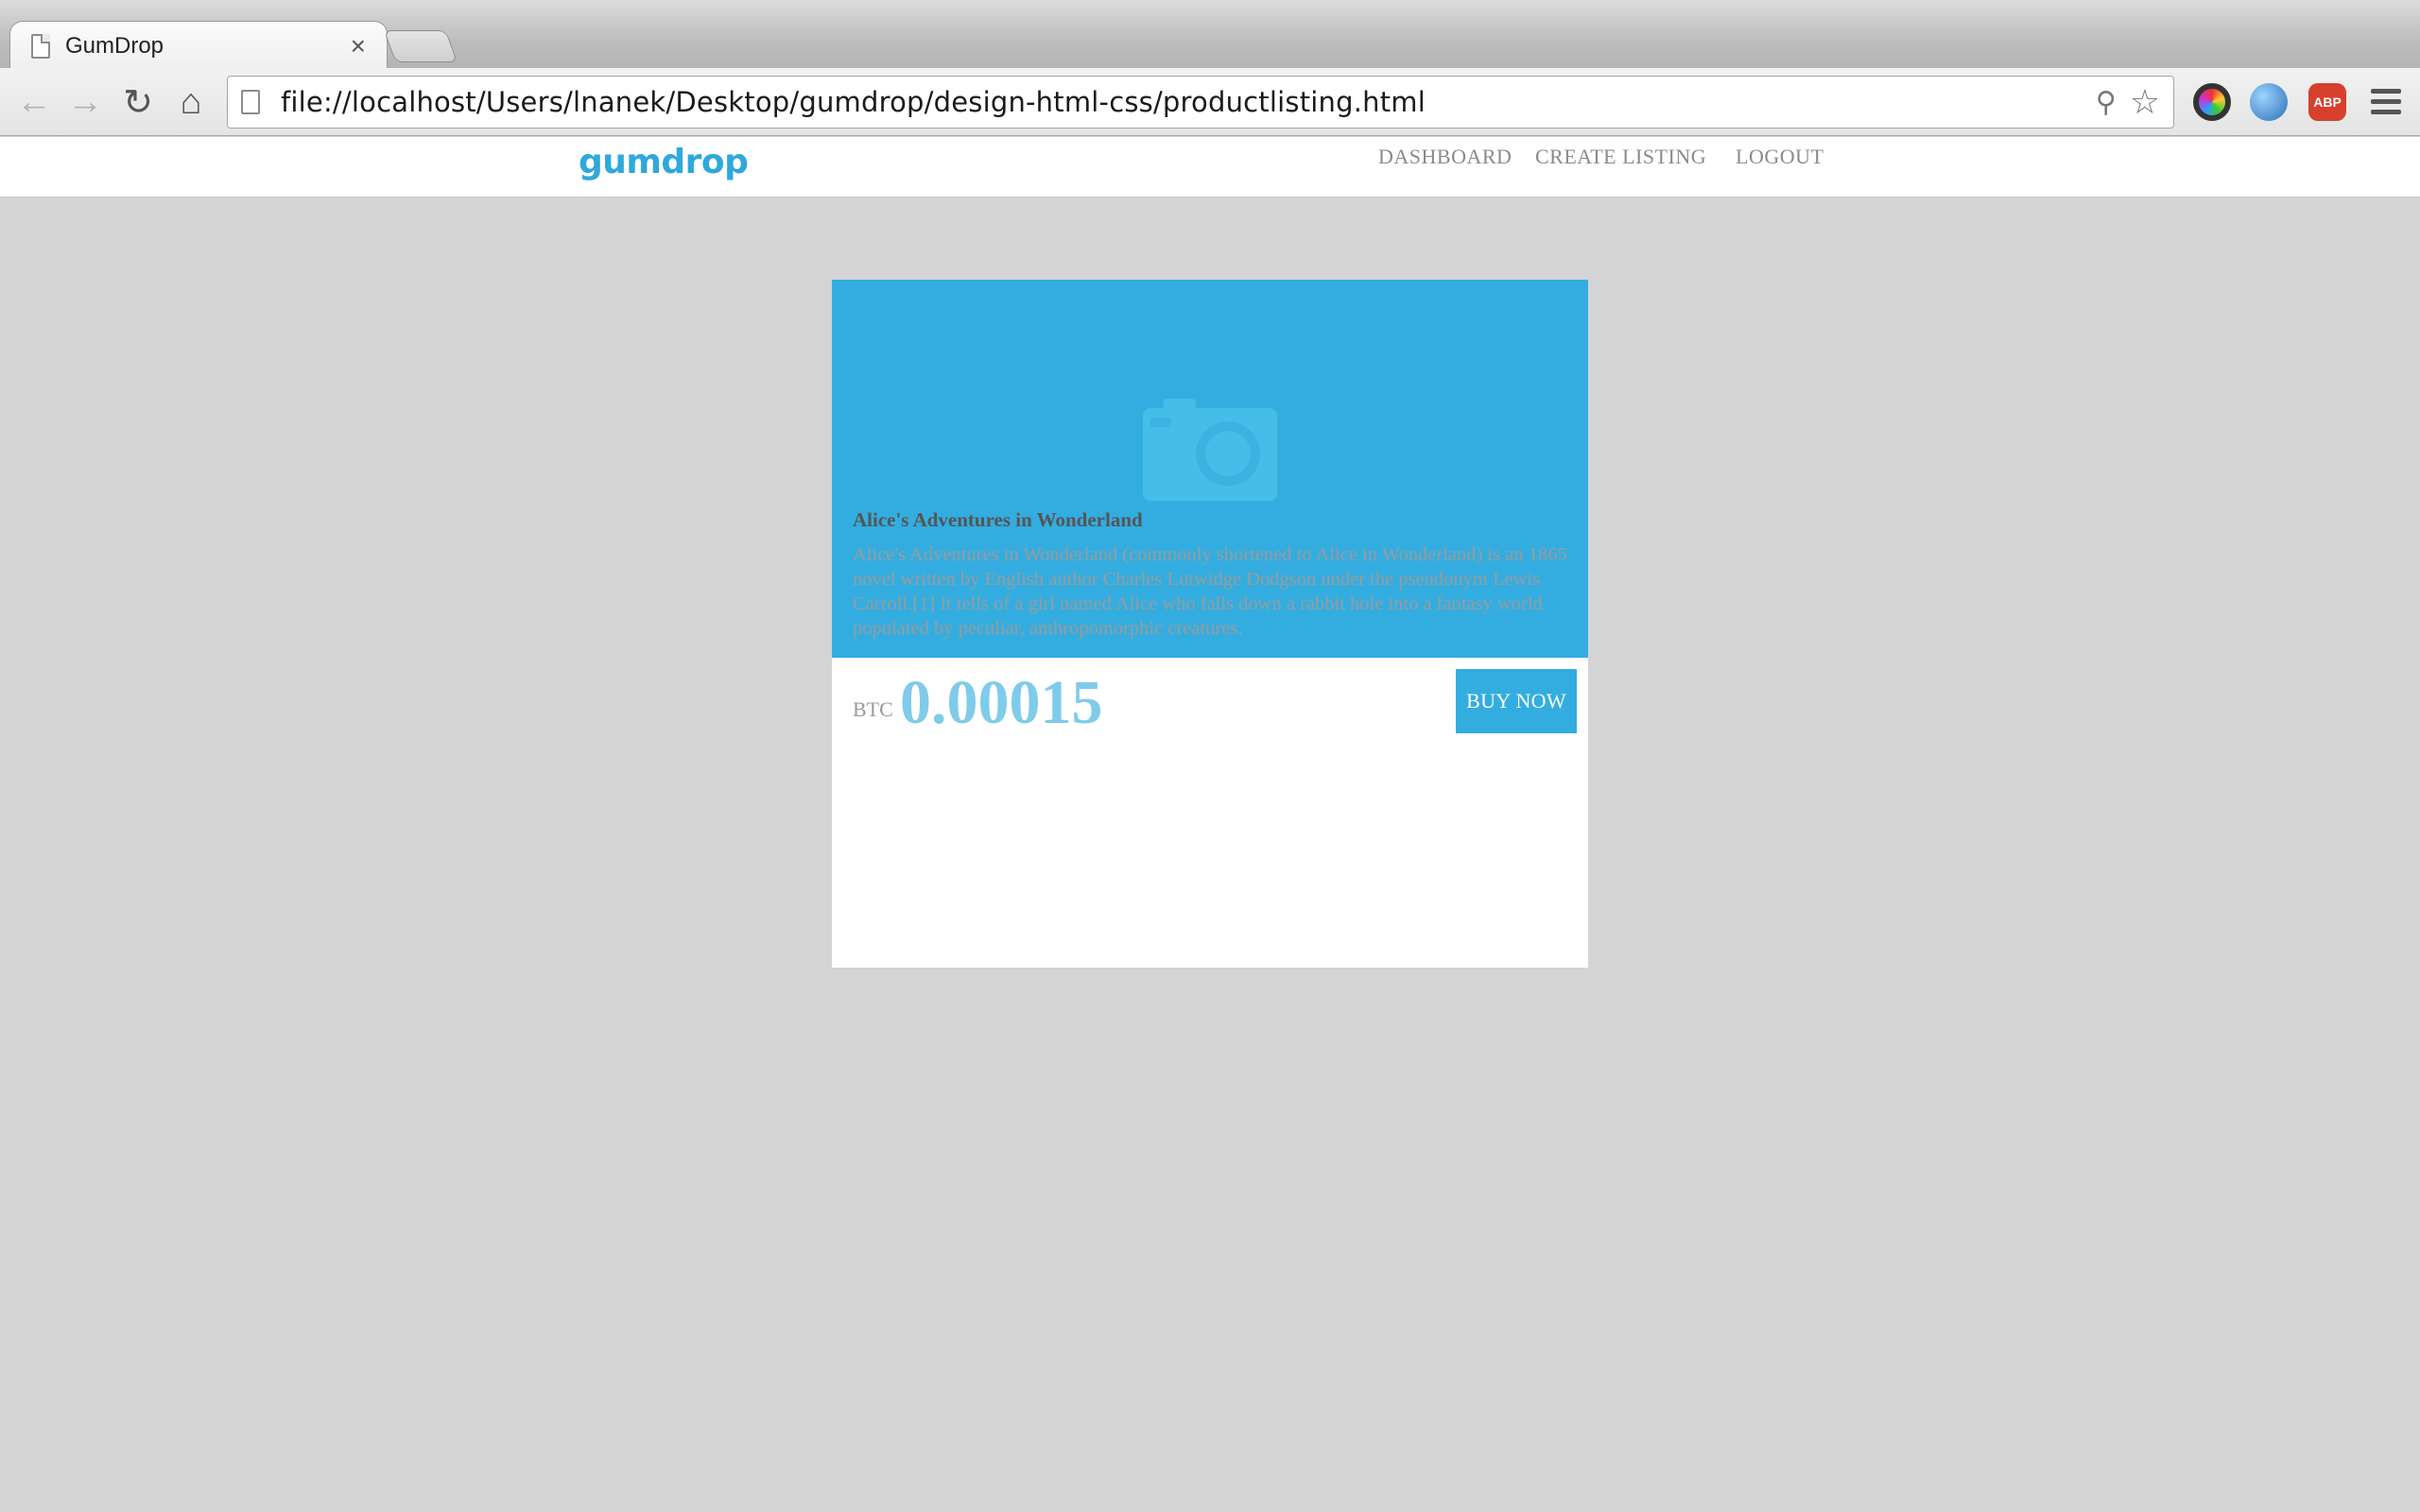 Image resolution: width=2420 pixels, height=1512 pixels. What do you see at coordinates (2386, 104) in the screenshot?
I see `menu-icon` at bounding box center [2386, 104].